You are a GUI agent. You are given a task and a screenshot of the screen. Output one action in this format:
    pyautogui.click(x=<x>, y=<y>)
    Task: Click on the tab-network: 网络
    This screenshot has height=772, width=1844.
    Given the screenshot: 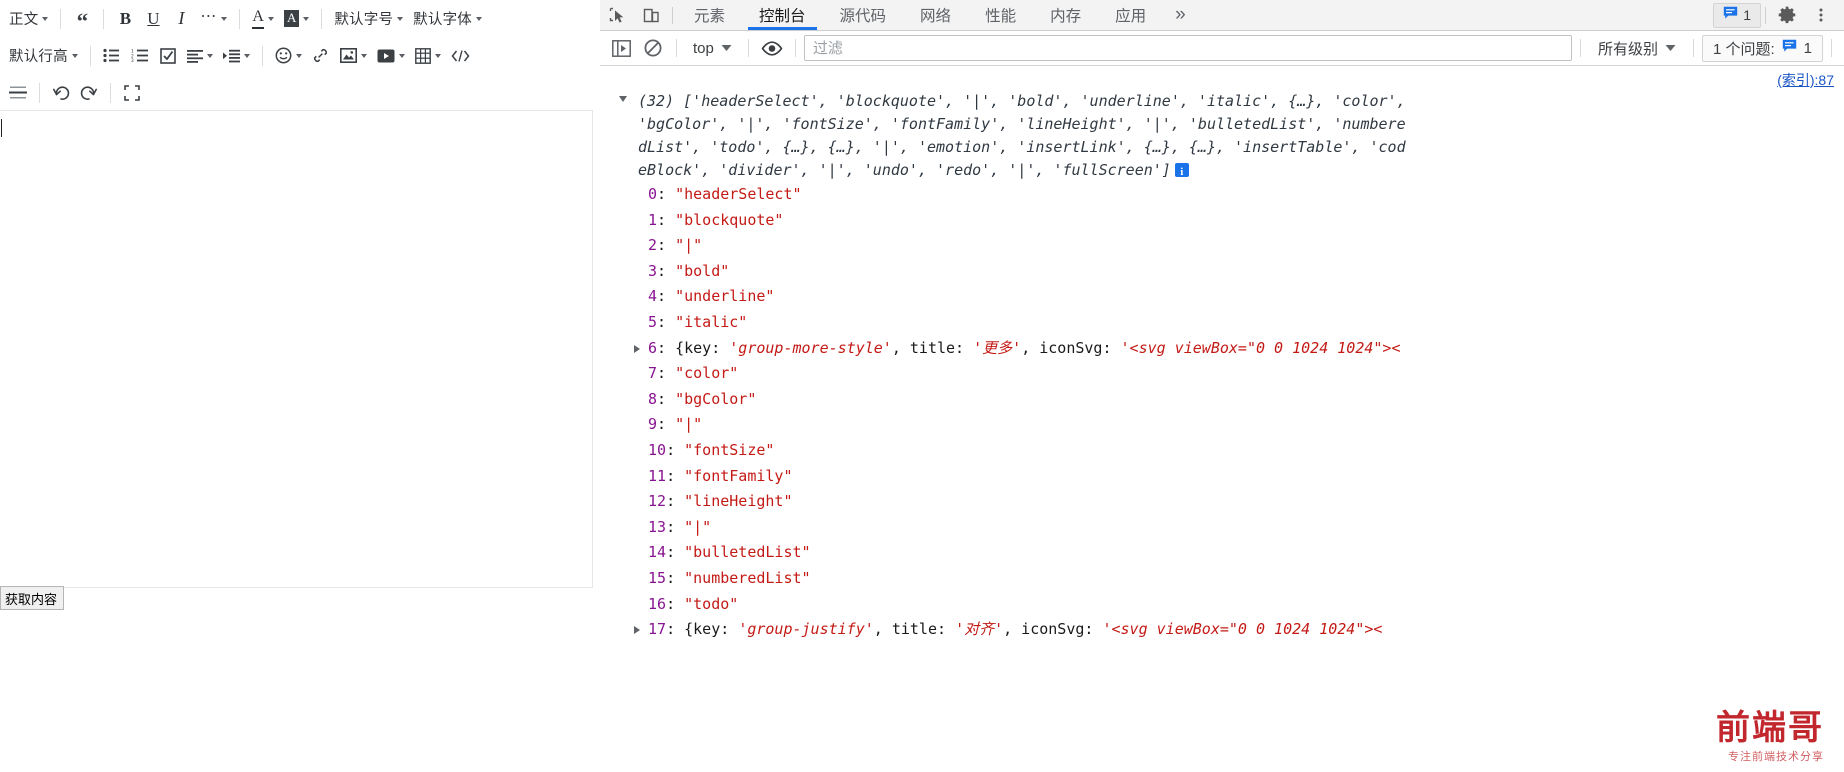 What is the action you would take?
    pyautogui.click(x=935, y=15)
    